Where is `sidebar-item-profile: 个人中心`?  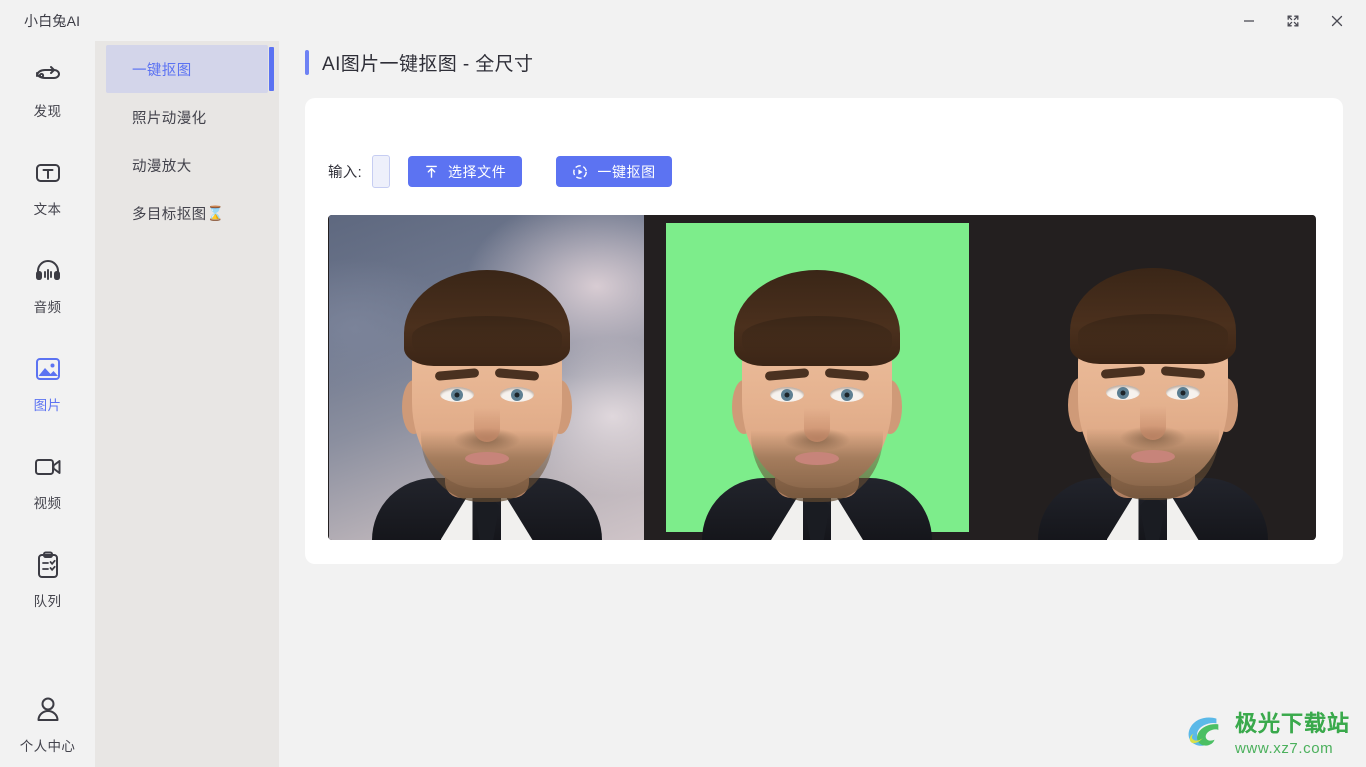 sidebar-item-profile: 个人中心 is located at coordinates (47, 724).